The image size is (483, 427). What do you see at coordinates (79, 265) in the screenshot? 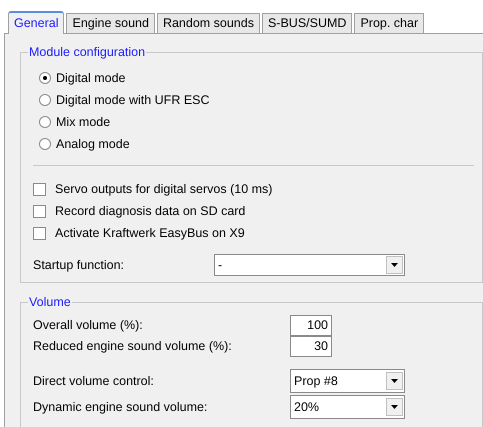
I see `field-label: Startup function:` at bounding box center [79, 265].